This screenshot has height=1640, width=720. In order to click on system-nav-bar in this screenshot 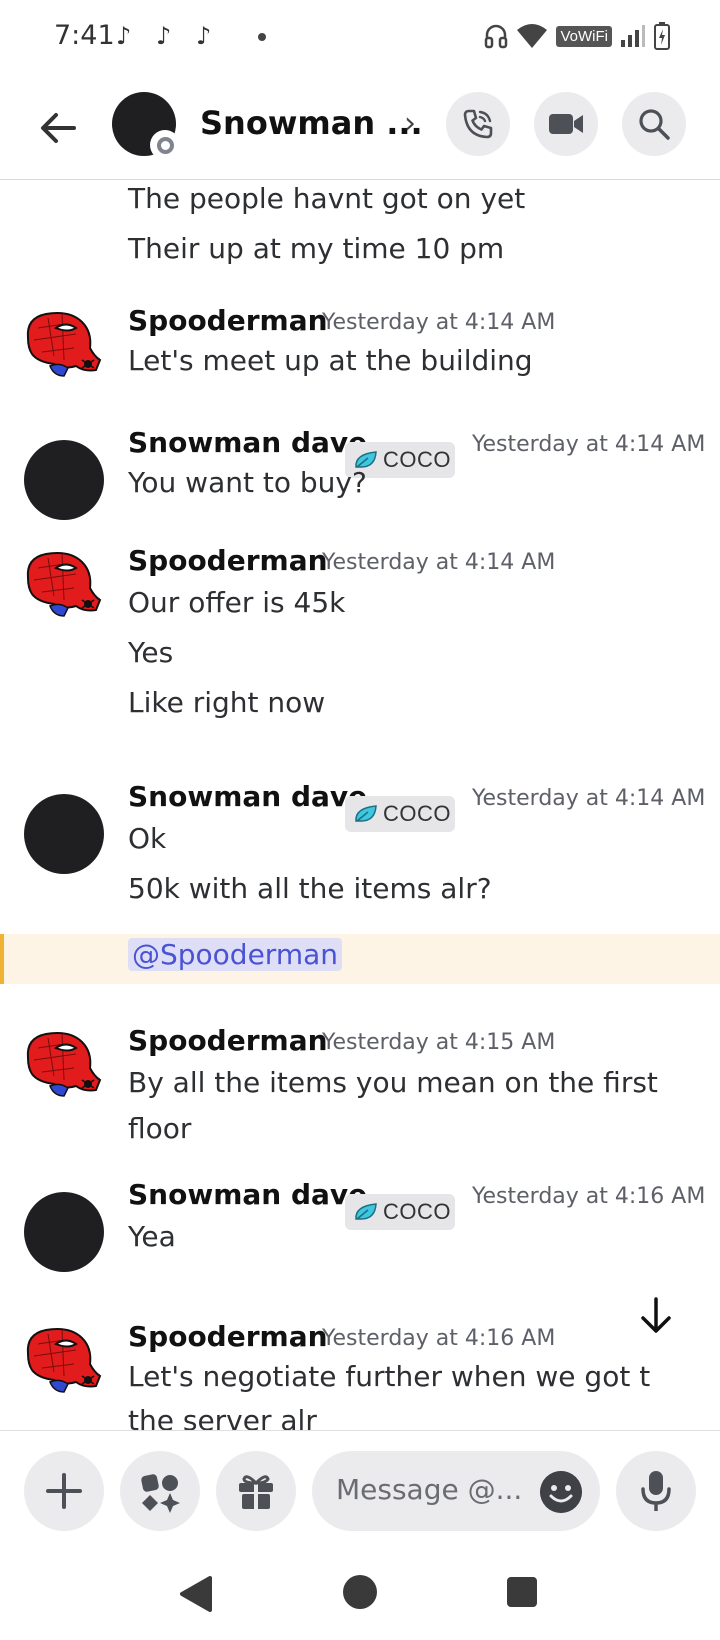, I will do `click(360, 1595)`.